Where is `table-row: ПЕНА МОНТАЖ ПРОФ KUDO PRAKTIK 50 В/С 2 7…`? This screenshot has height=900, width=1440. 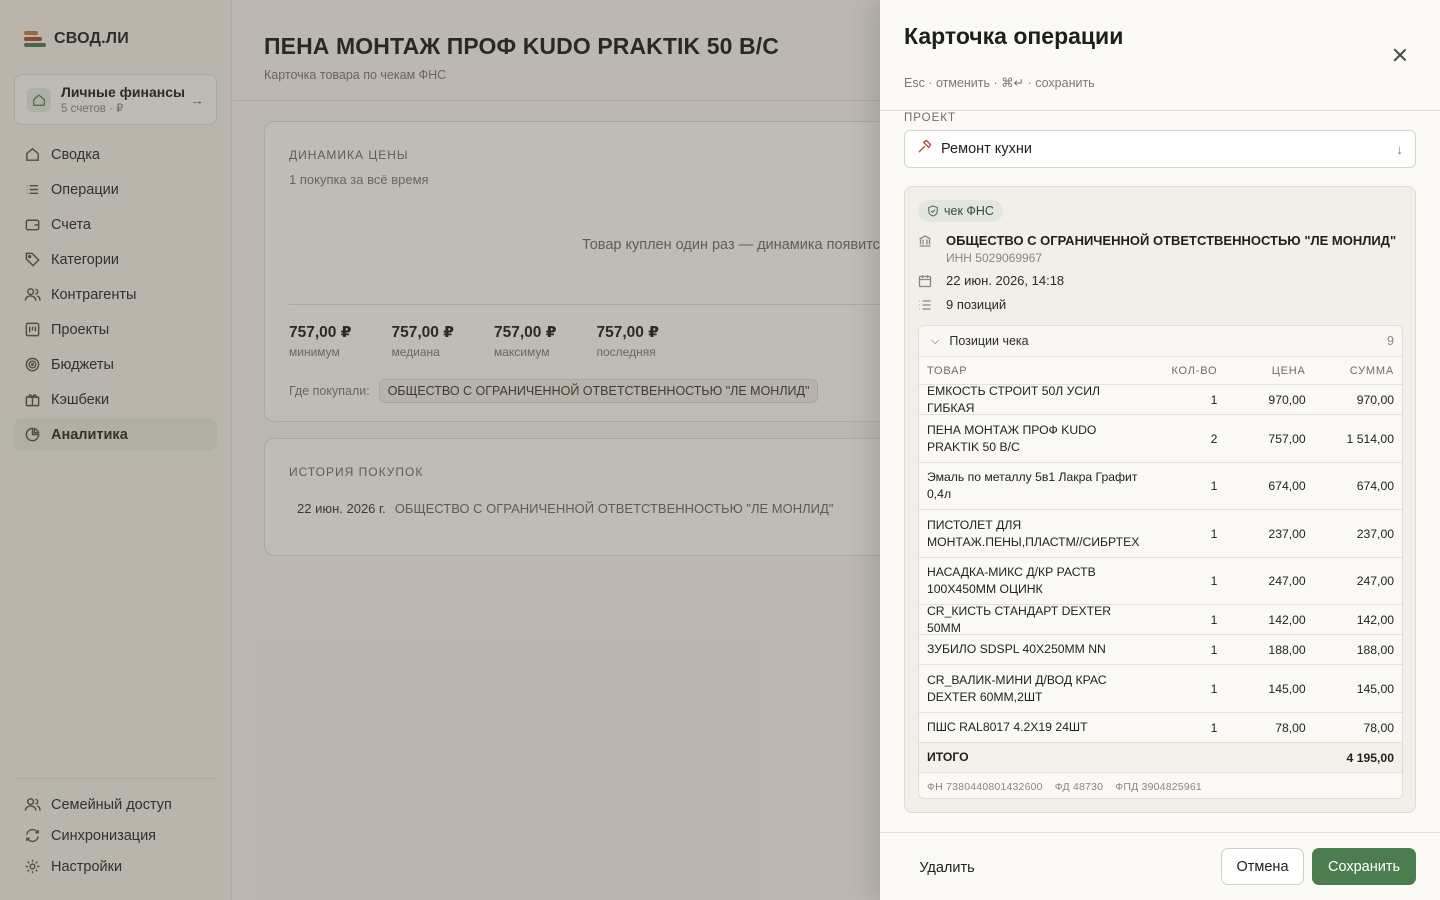 table-row: ПЕНА МОНТАЖ ПРОФ KUDO PRAKTIK 50 В/С 2 7… is located at coordinates (1160, 439).